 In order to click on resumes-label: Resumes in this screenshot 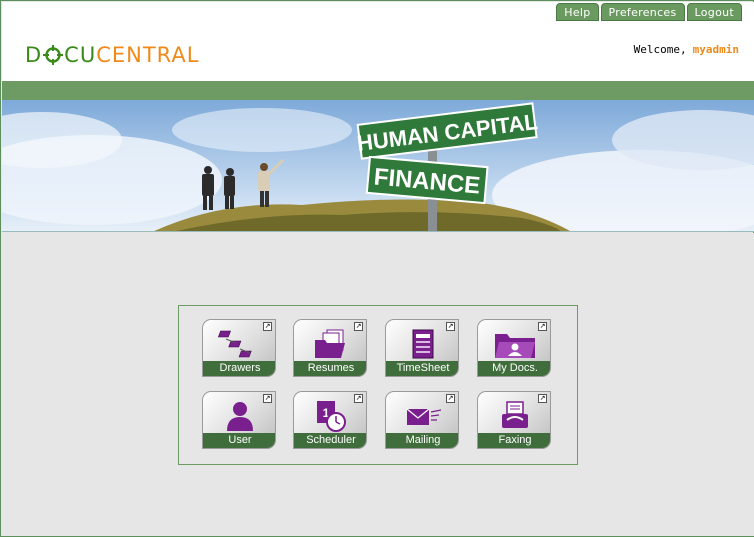, I will do `click(330, 368)`.